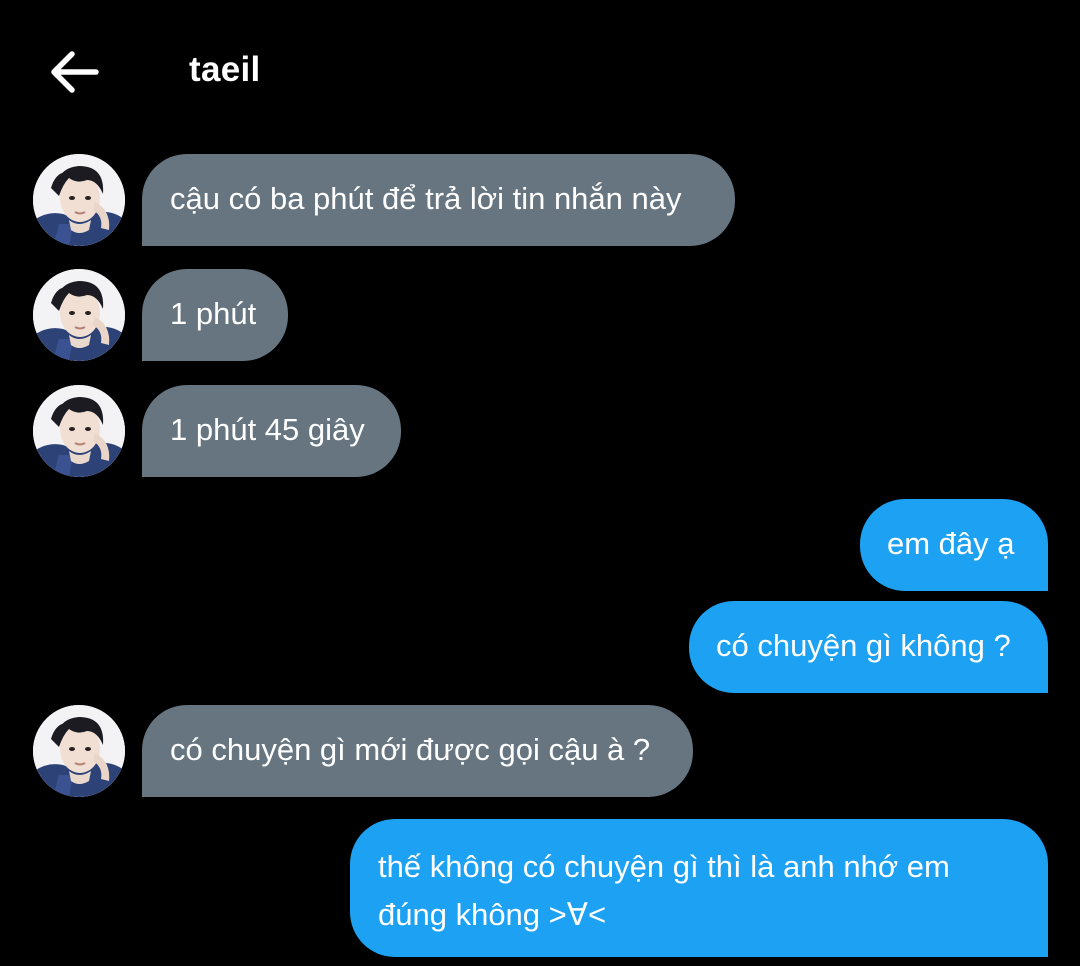 The image size is (1080, 966). I want to click on chat-title: taeil, so click(225, 70).